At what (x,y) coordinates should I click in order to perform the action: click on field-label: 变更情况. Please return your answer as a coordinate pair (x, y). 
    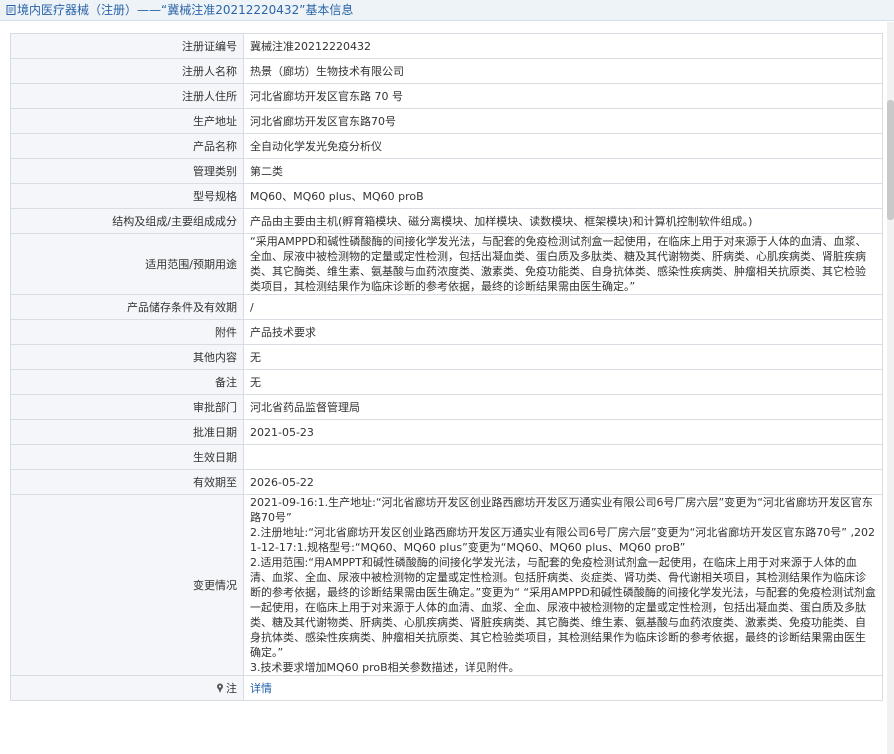
    Looking at the image, I should click on (127, 585).